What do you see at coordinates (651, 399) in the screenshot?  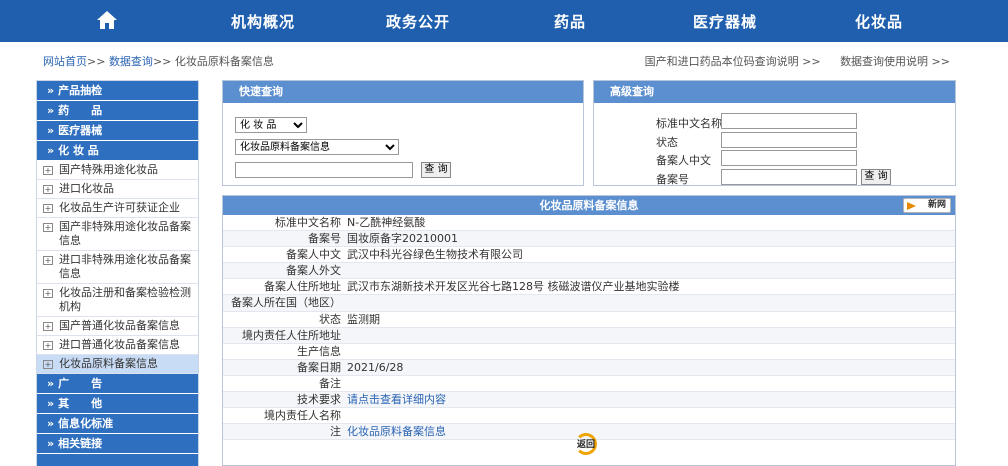 I see `field-link: 请点击查看详细内容` at bounding box center [651, 399].